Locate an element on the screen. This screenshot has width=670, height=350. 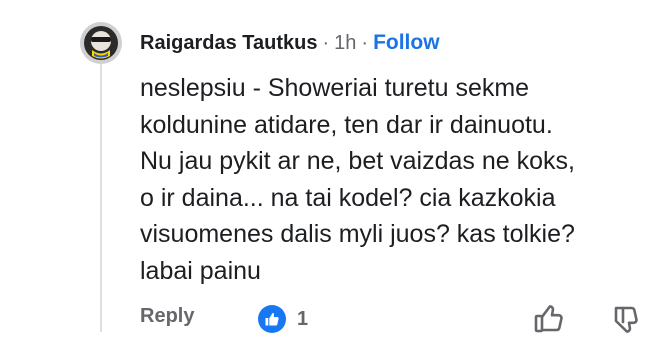
comment-actions: Reply 1 is located at coordinates (400, 318).